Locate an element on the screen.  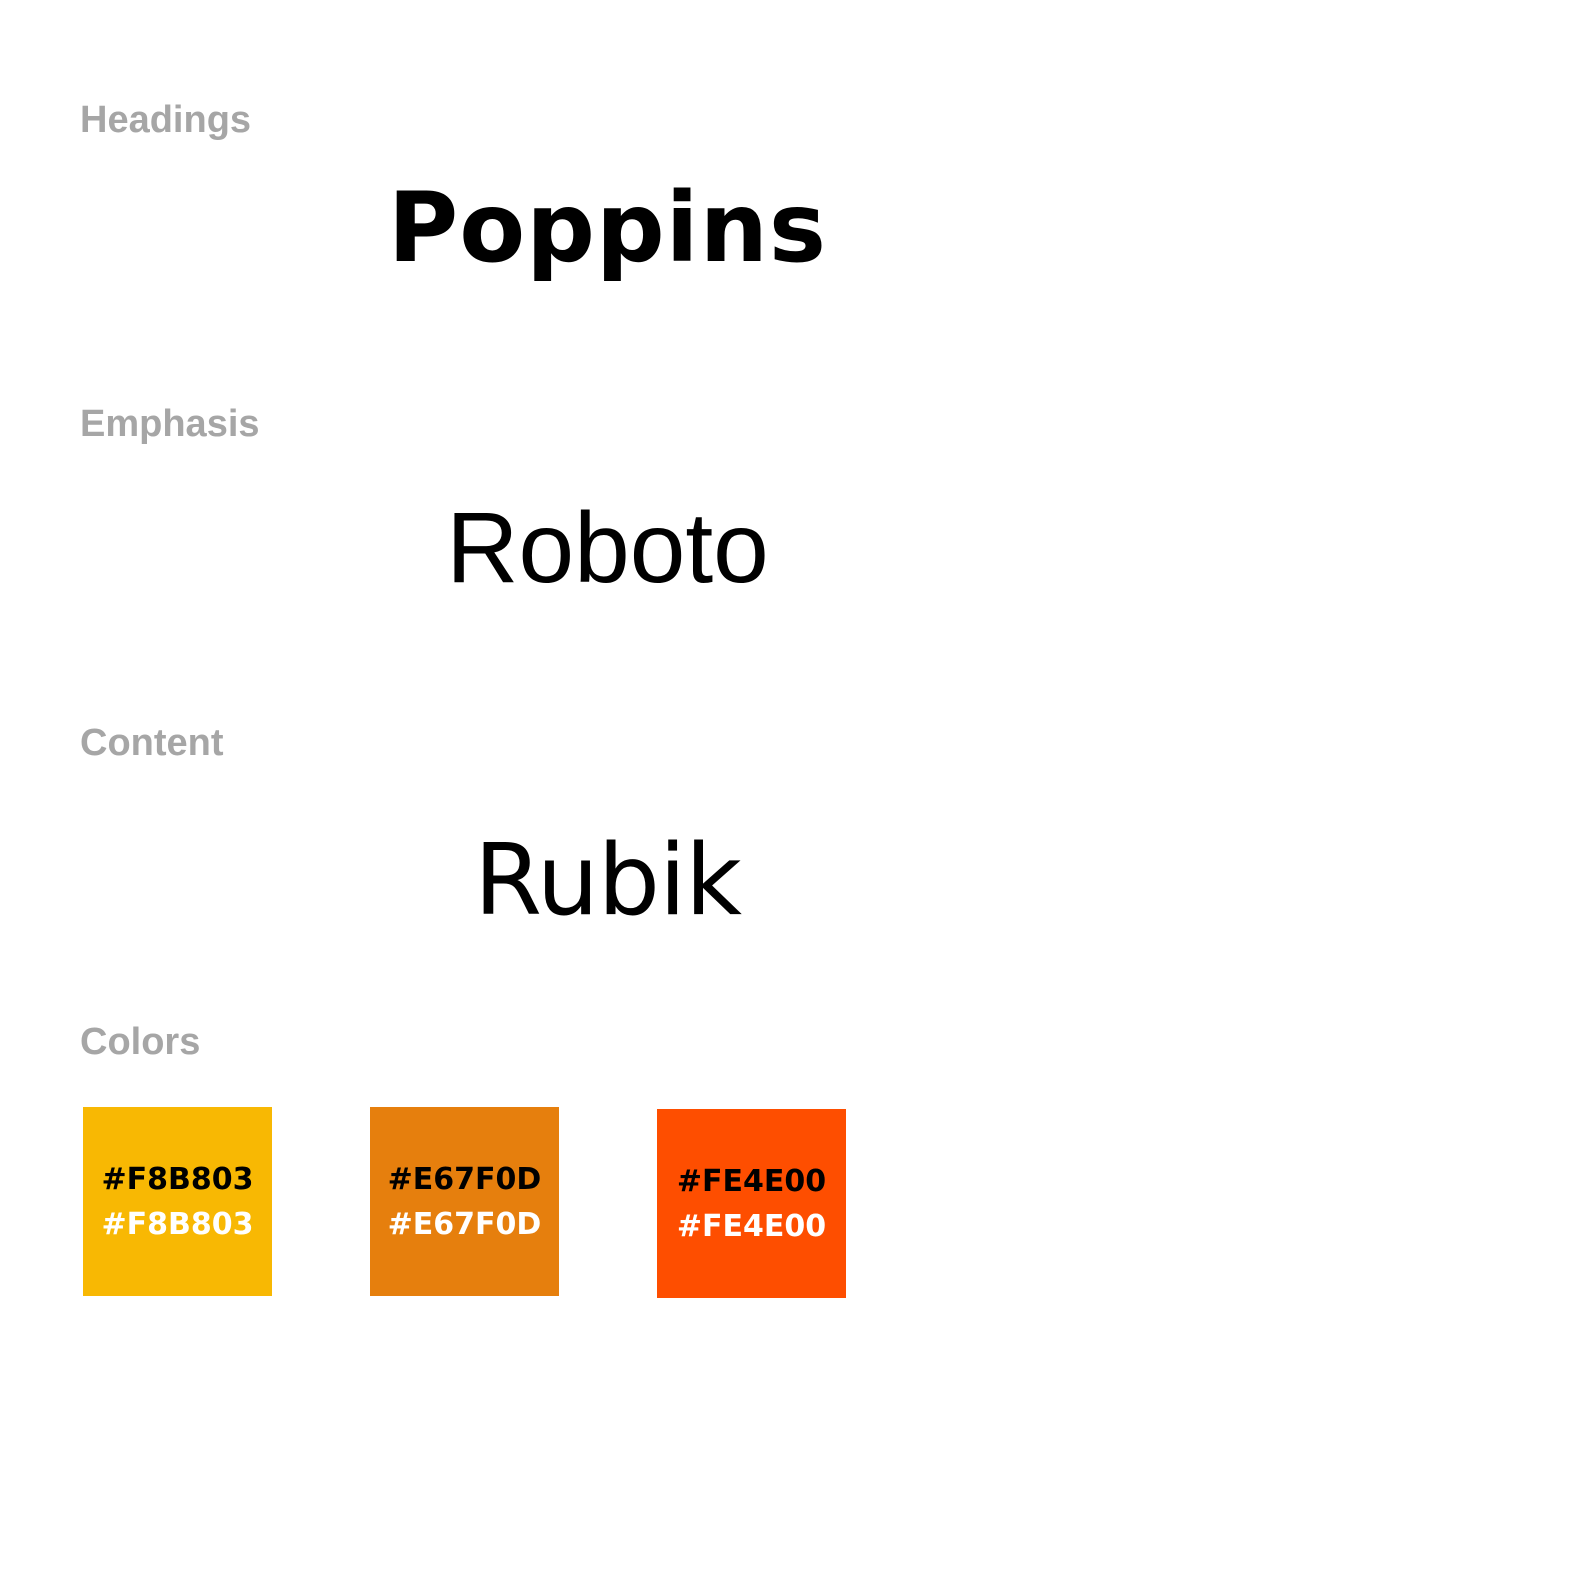
color-swatch-orange: #E67F0D #E67F0D is located at coordinates (464, 1201).